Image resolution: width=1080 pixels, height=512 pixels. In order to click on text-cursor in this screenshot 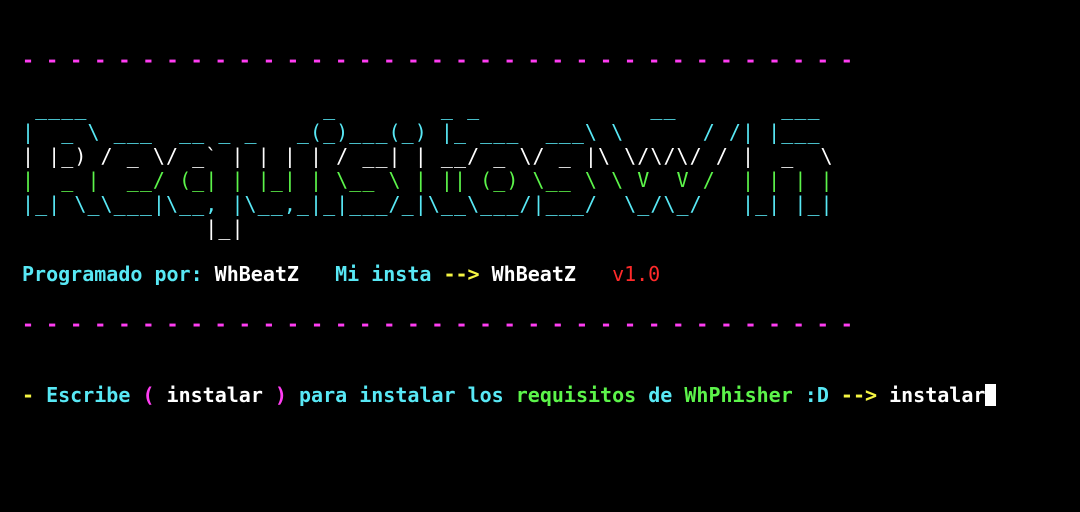, I will do `click(991, 395)`.